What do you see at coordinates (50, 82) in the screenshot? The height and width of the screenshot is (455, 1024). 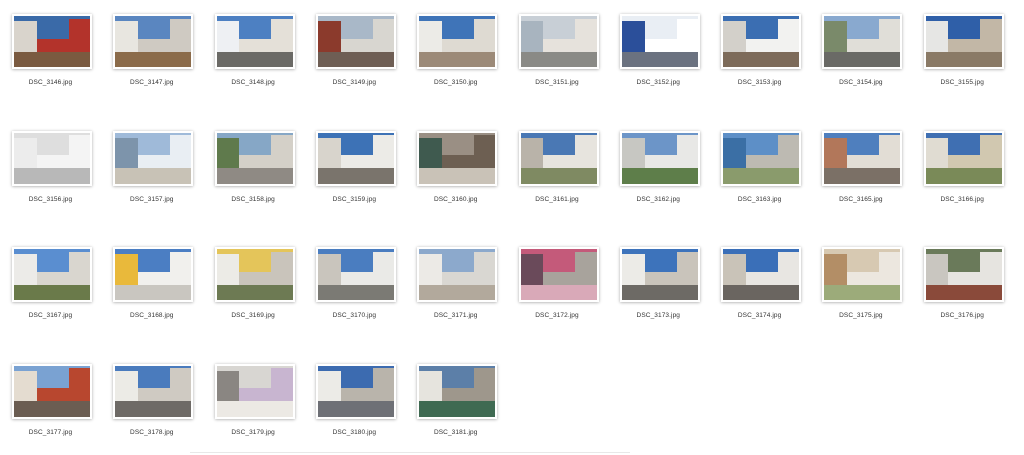 I see `file-name-label: DSC_3146.jpg` at bounding box center [50, 82].